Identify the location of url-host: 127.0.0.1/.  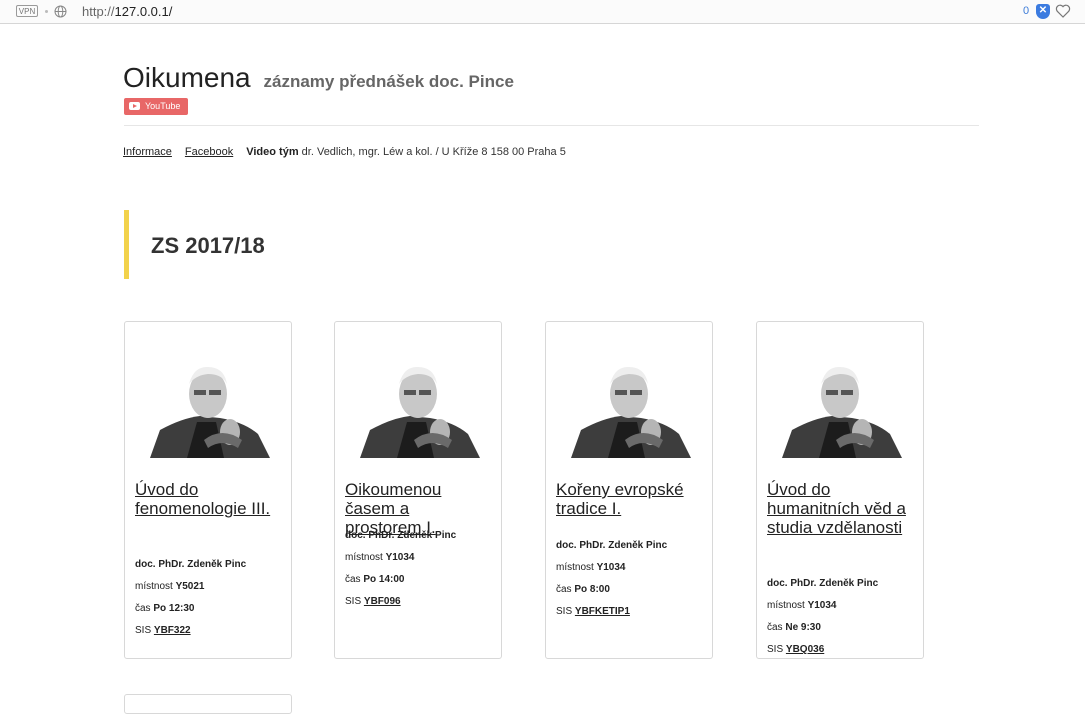
(143, 11).